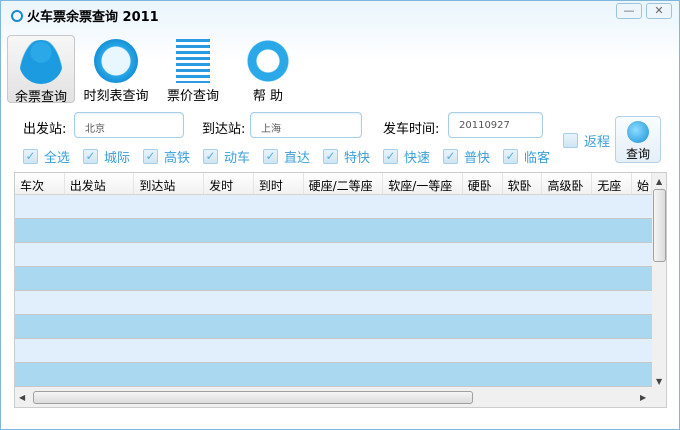 This screenshot has width=680, height=430. Describe the element at coordinates (193, 61) in the screenshot. I see `list-icon` at that location.